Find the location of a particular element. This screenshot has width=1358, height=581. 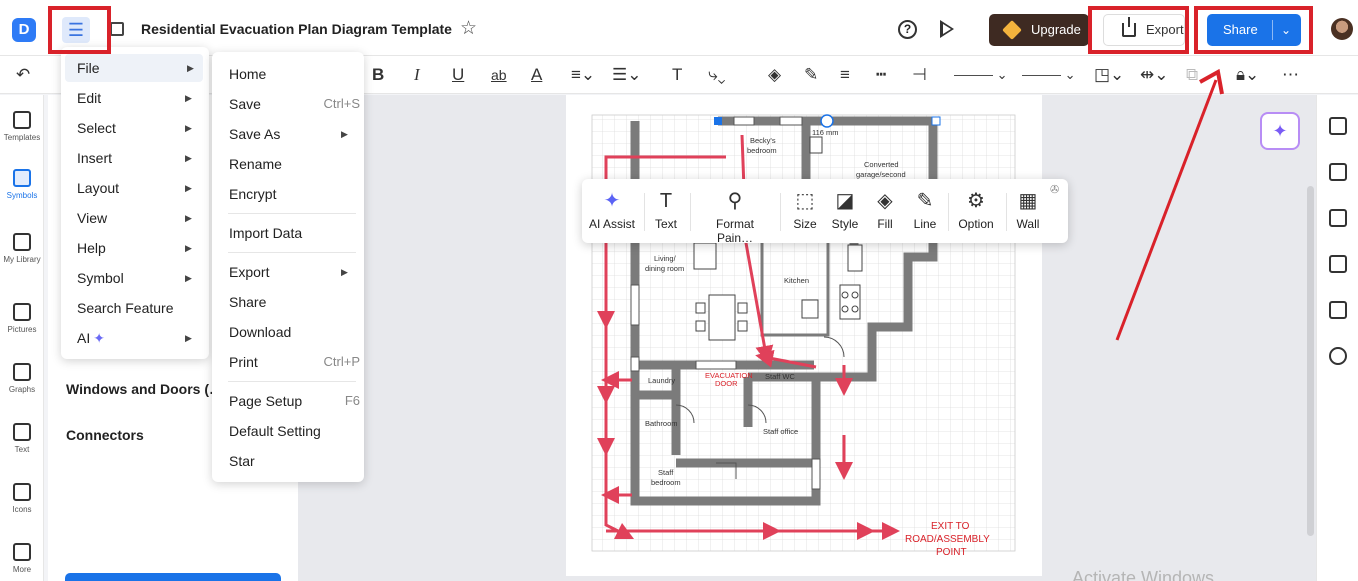

vertical-scrollbar is located at coordinates (1310, 361).